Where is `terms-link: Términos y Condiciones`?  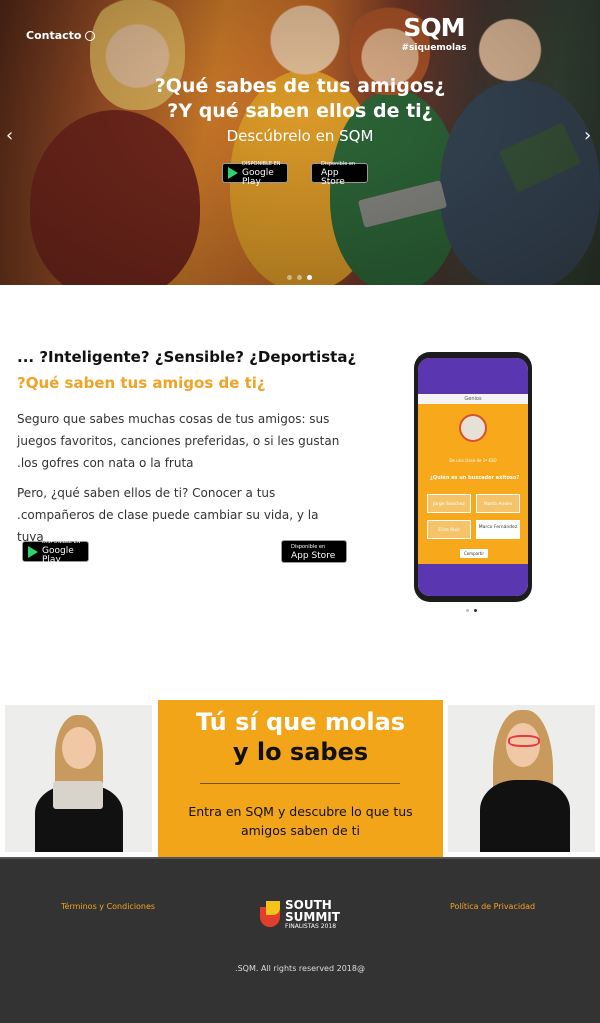
terms-link: Términos y Condiciones is located at coordinates (108, 906).